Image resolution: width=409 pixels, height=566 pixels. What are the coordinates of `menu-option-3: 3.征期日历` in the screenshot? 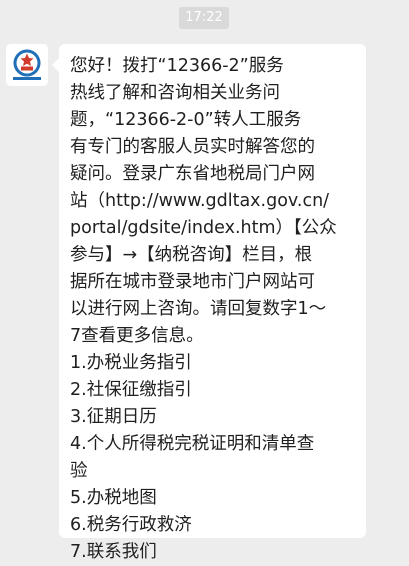 It's located at (113, 417).